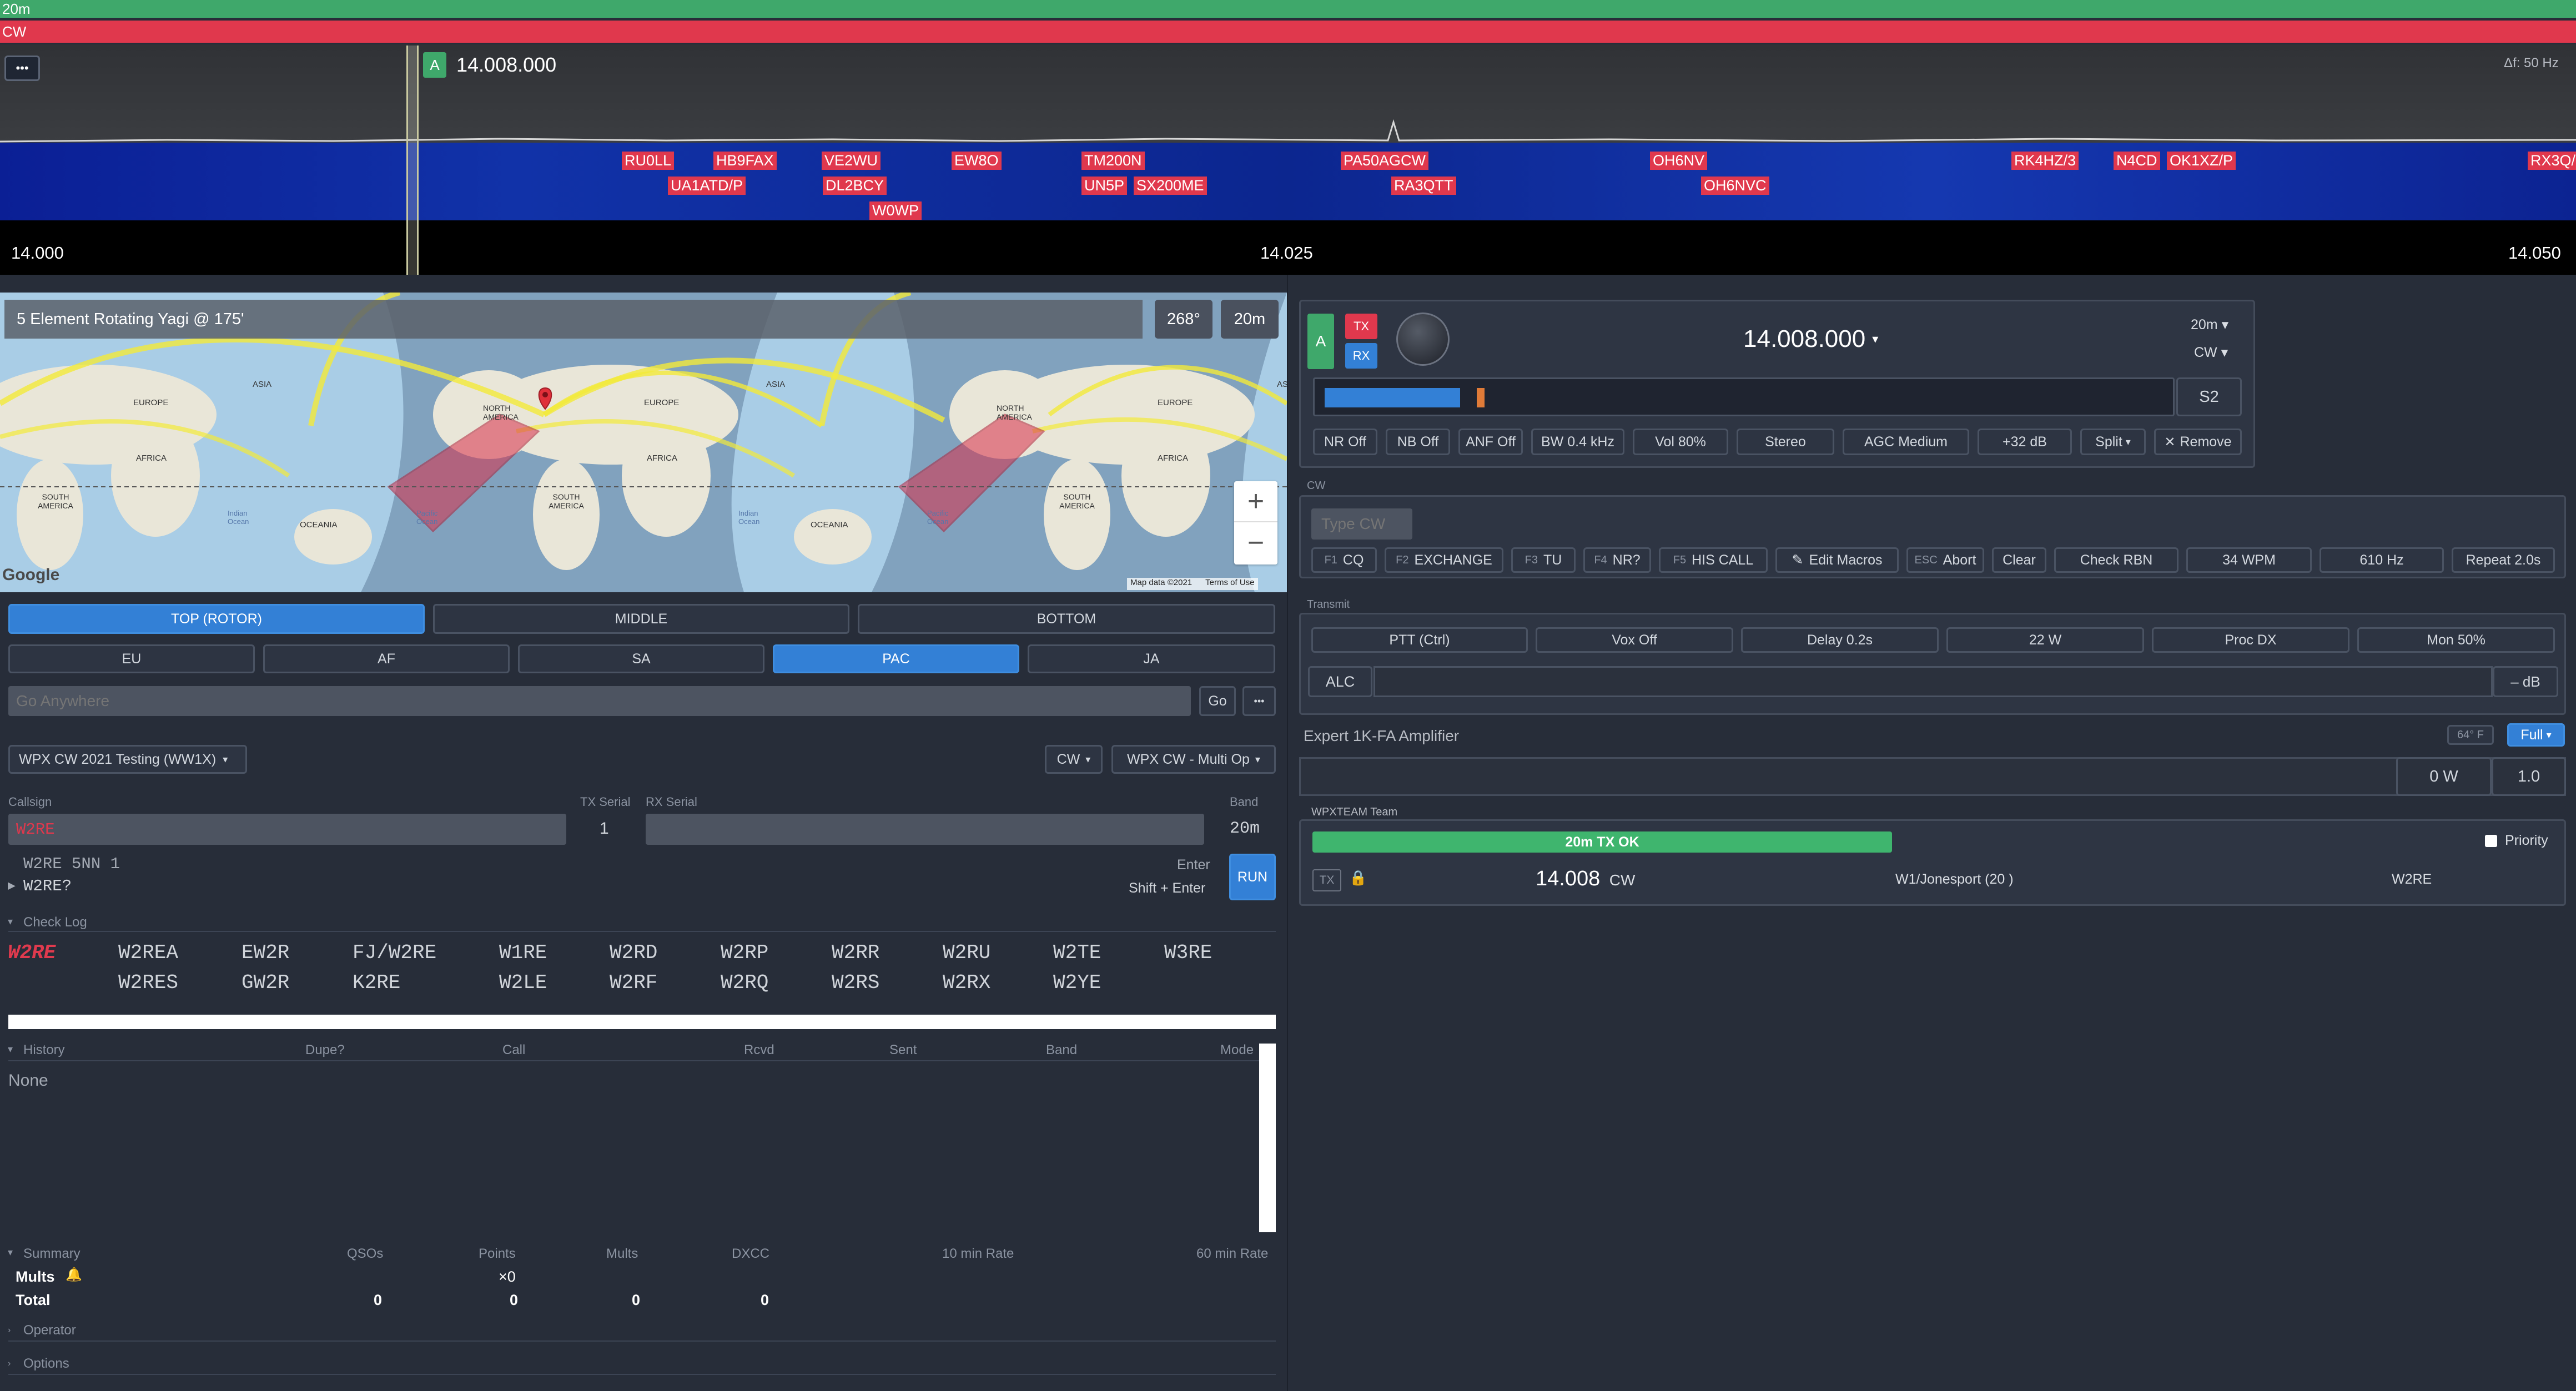  What do you see at coordinates (32, 953) in the screenshot?
I see `check-call-exact: W2RE` at bounding box center [32, 953].